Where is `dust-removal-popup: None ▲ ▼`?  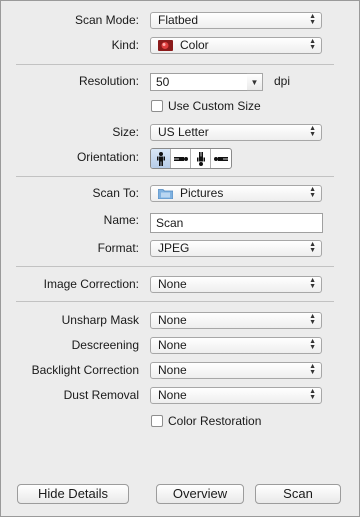
dust-removal-popup: None ▲ ▼ is located at coordinates (236, 395).